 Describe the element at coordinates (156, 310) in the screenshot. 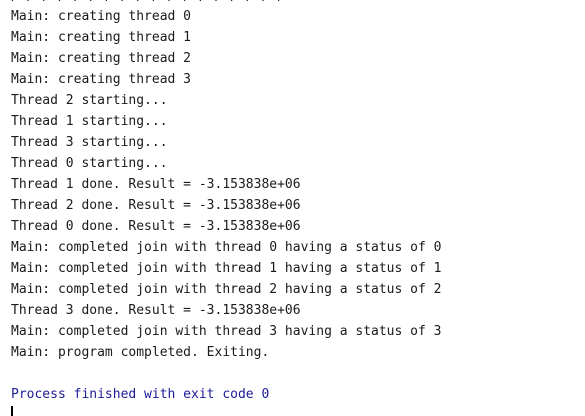

I see `console-line: Thread 3 done. Result = -3.153838e+06` at that location.